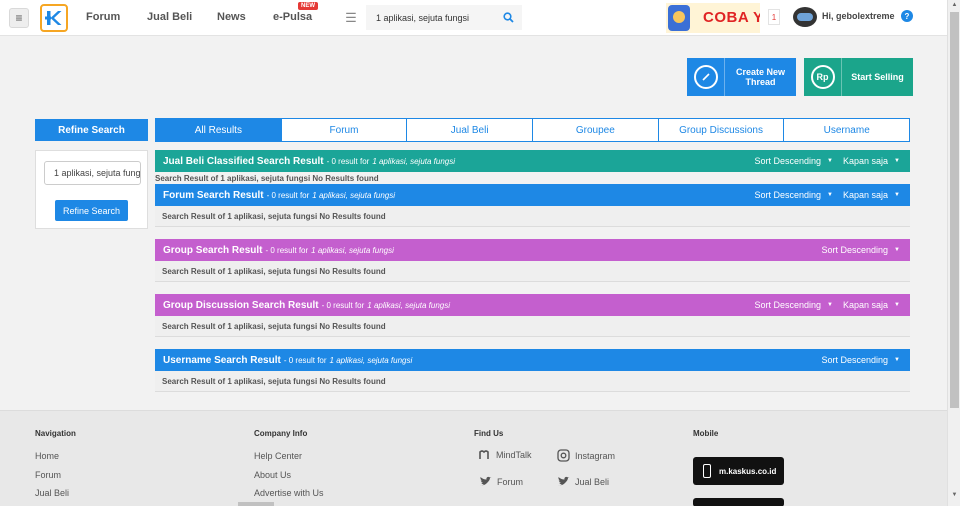 The height and width of the screenshot is (506, 960). Describe the element at coordinates (954, 210) in the screenshot. I see `scroll-thumb` at that location.